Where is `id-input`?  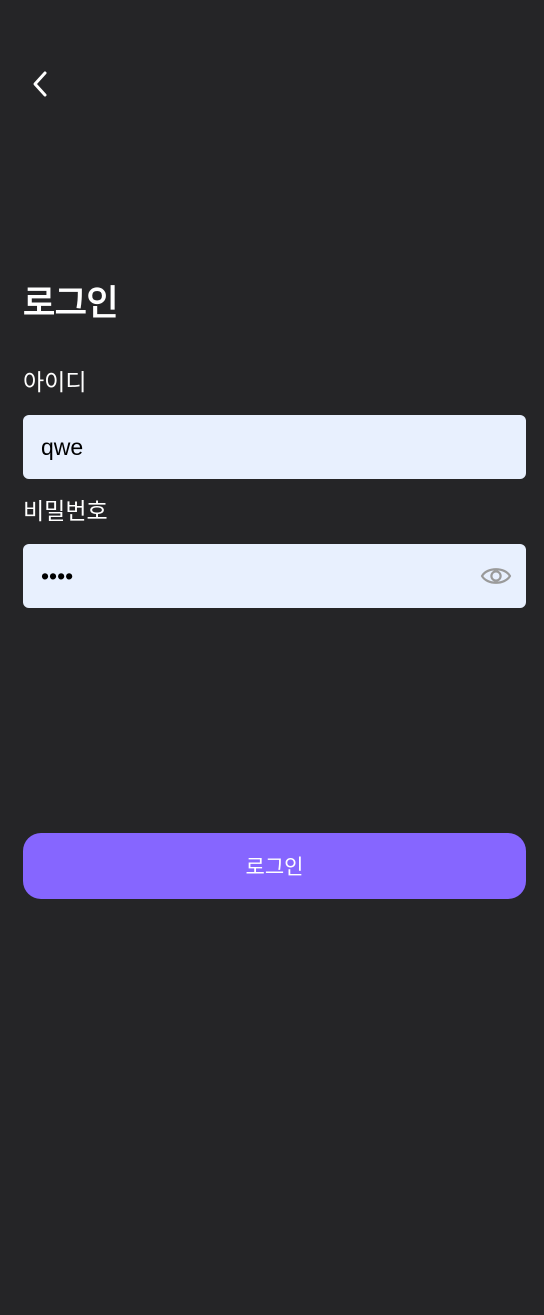 id-input is located at coordinates (274, 447).